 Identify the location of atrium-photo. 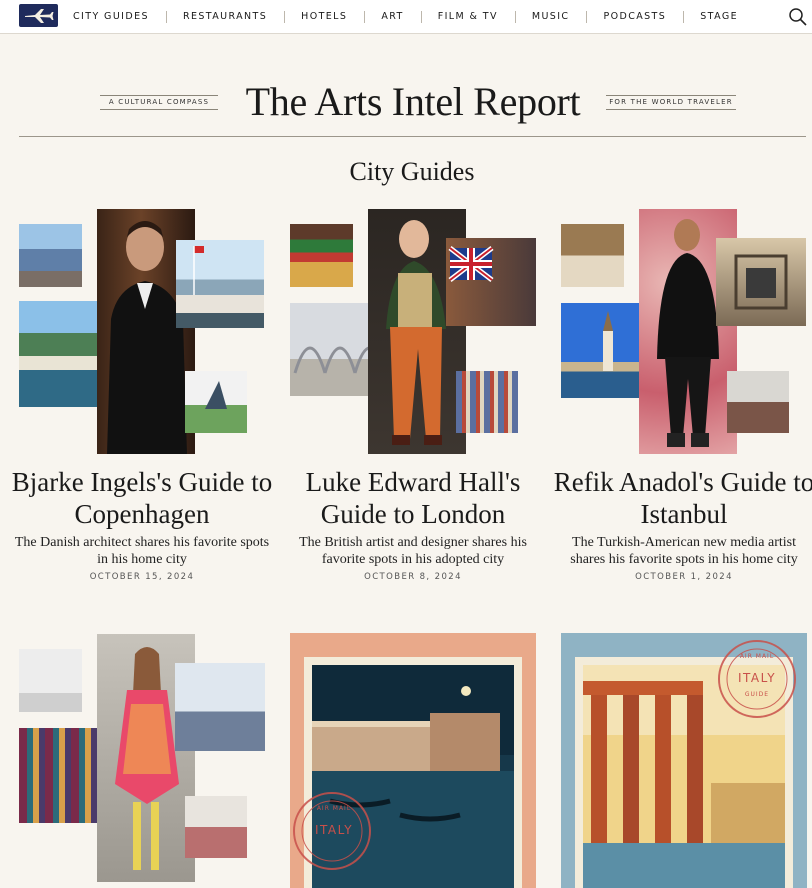
(761, 282).